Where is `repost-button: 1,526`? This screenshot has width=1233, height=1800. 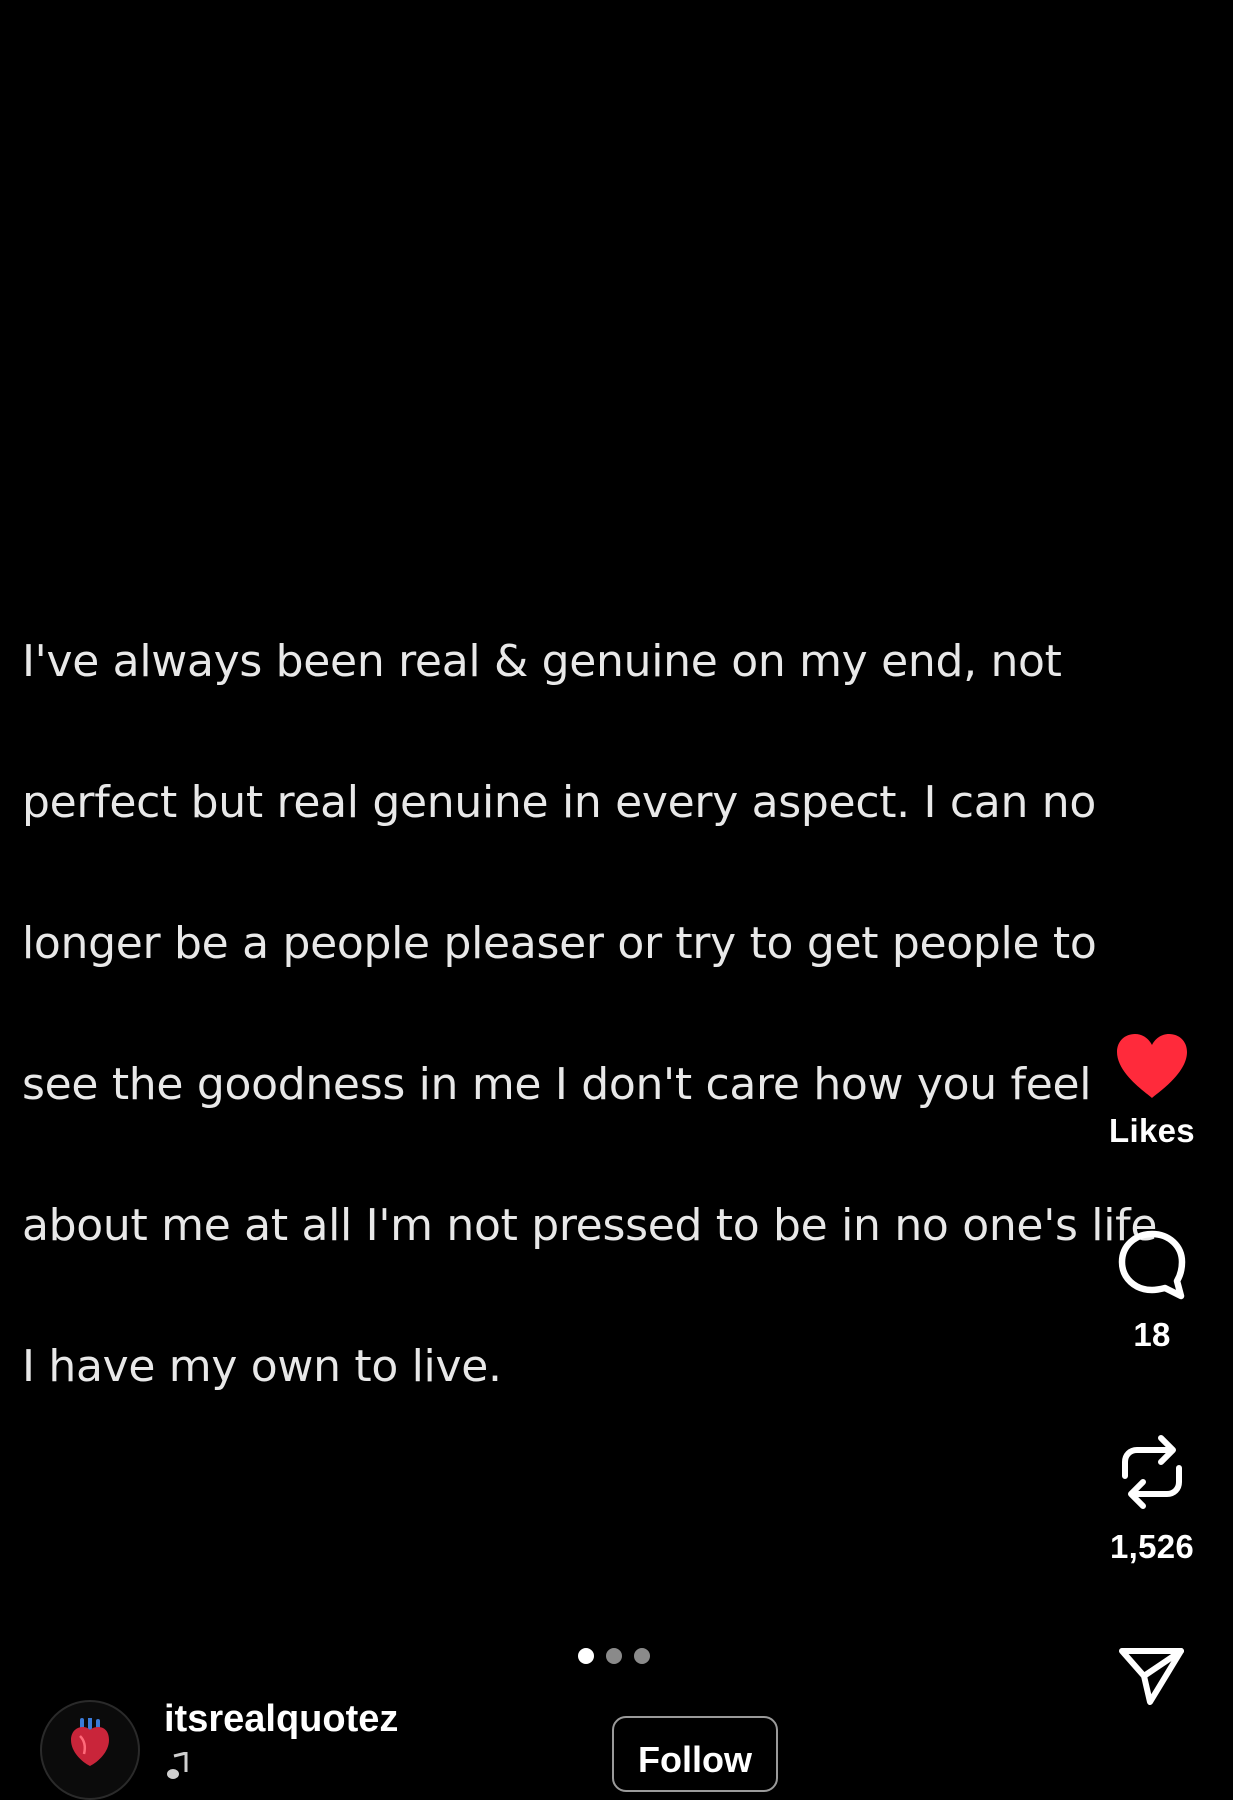
repost-button: 1,526 is located at coordinates (1152, 1497).